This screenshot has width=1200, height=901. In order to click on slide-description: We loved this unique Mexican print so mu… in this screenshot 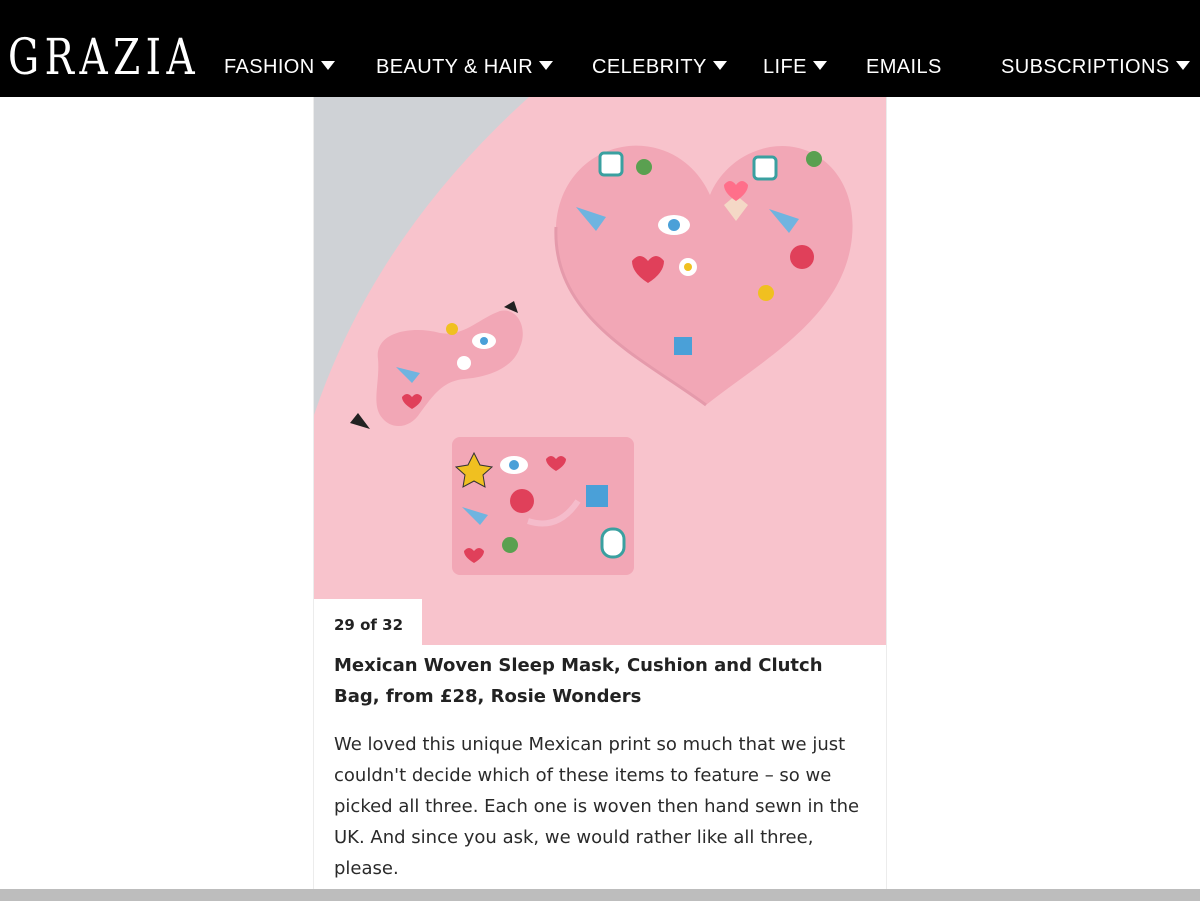, I will do `click(597, 806)`.